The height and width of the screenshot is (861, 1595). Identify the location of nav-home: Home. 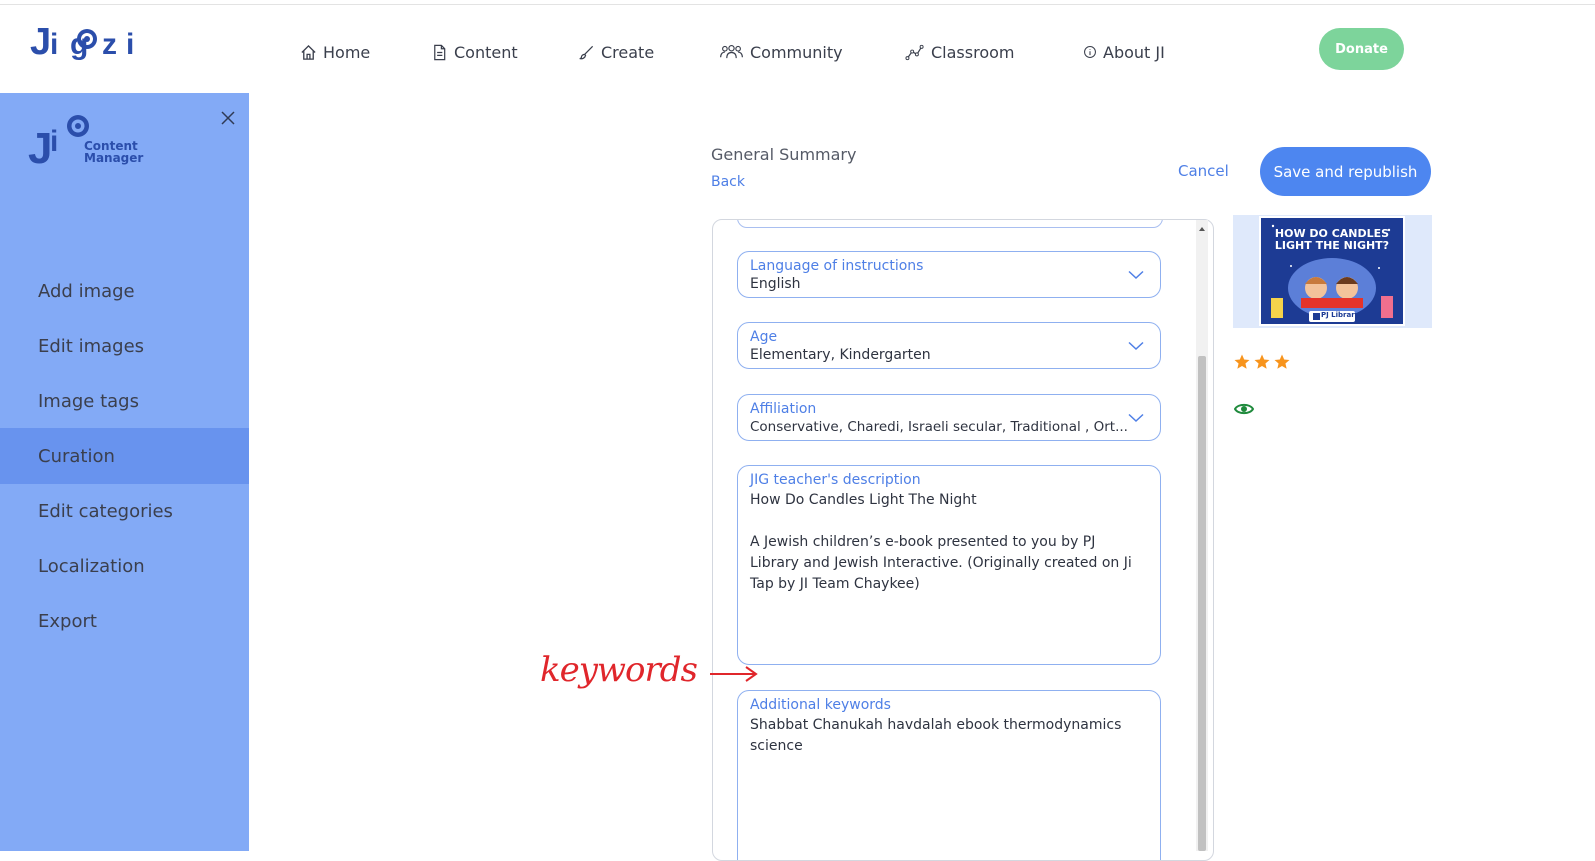
(335, 52).